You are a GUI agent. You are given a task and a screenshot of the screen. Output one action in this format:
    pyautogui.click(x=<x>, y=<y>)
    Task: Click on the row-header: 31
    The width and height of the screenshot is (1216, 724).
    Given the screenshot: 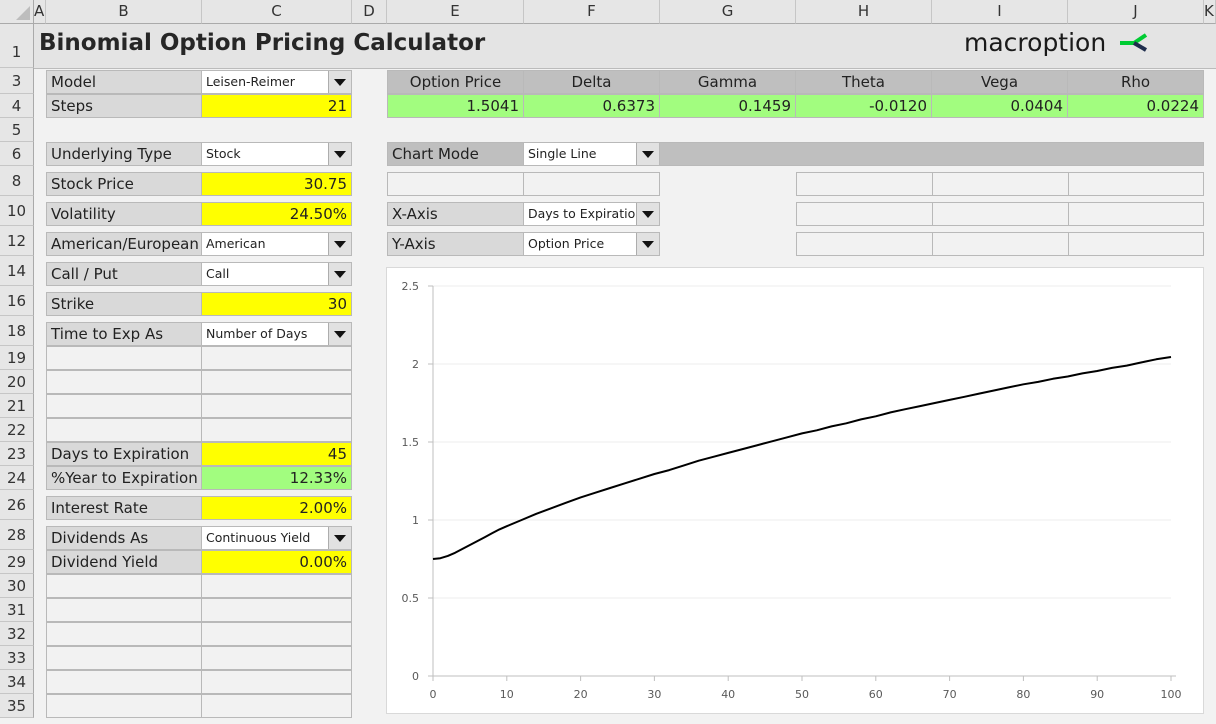 What is the action you would take?
    pyautogui.click(x=17, y=610)
    